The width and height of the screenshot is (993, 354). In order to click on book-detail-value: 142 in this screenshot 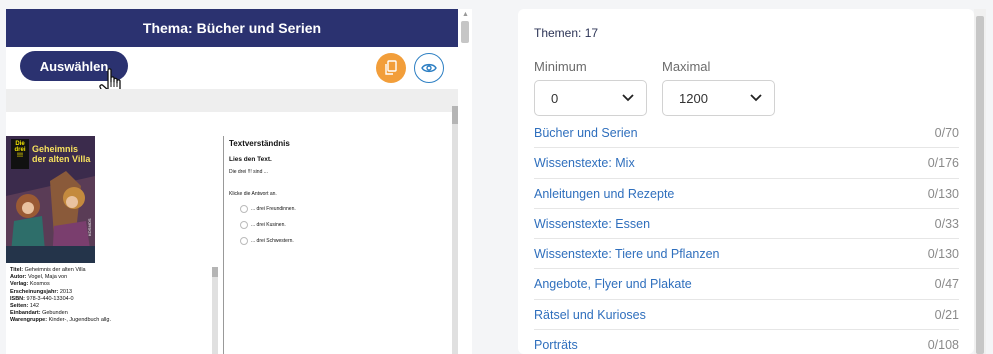, I will do `click(34, 306)`.